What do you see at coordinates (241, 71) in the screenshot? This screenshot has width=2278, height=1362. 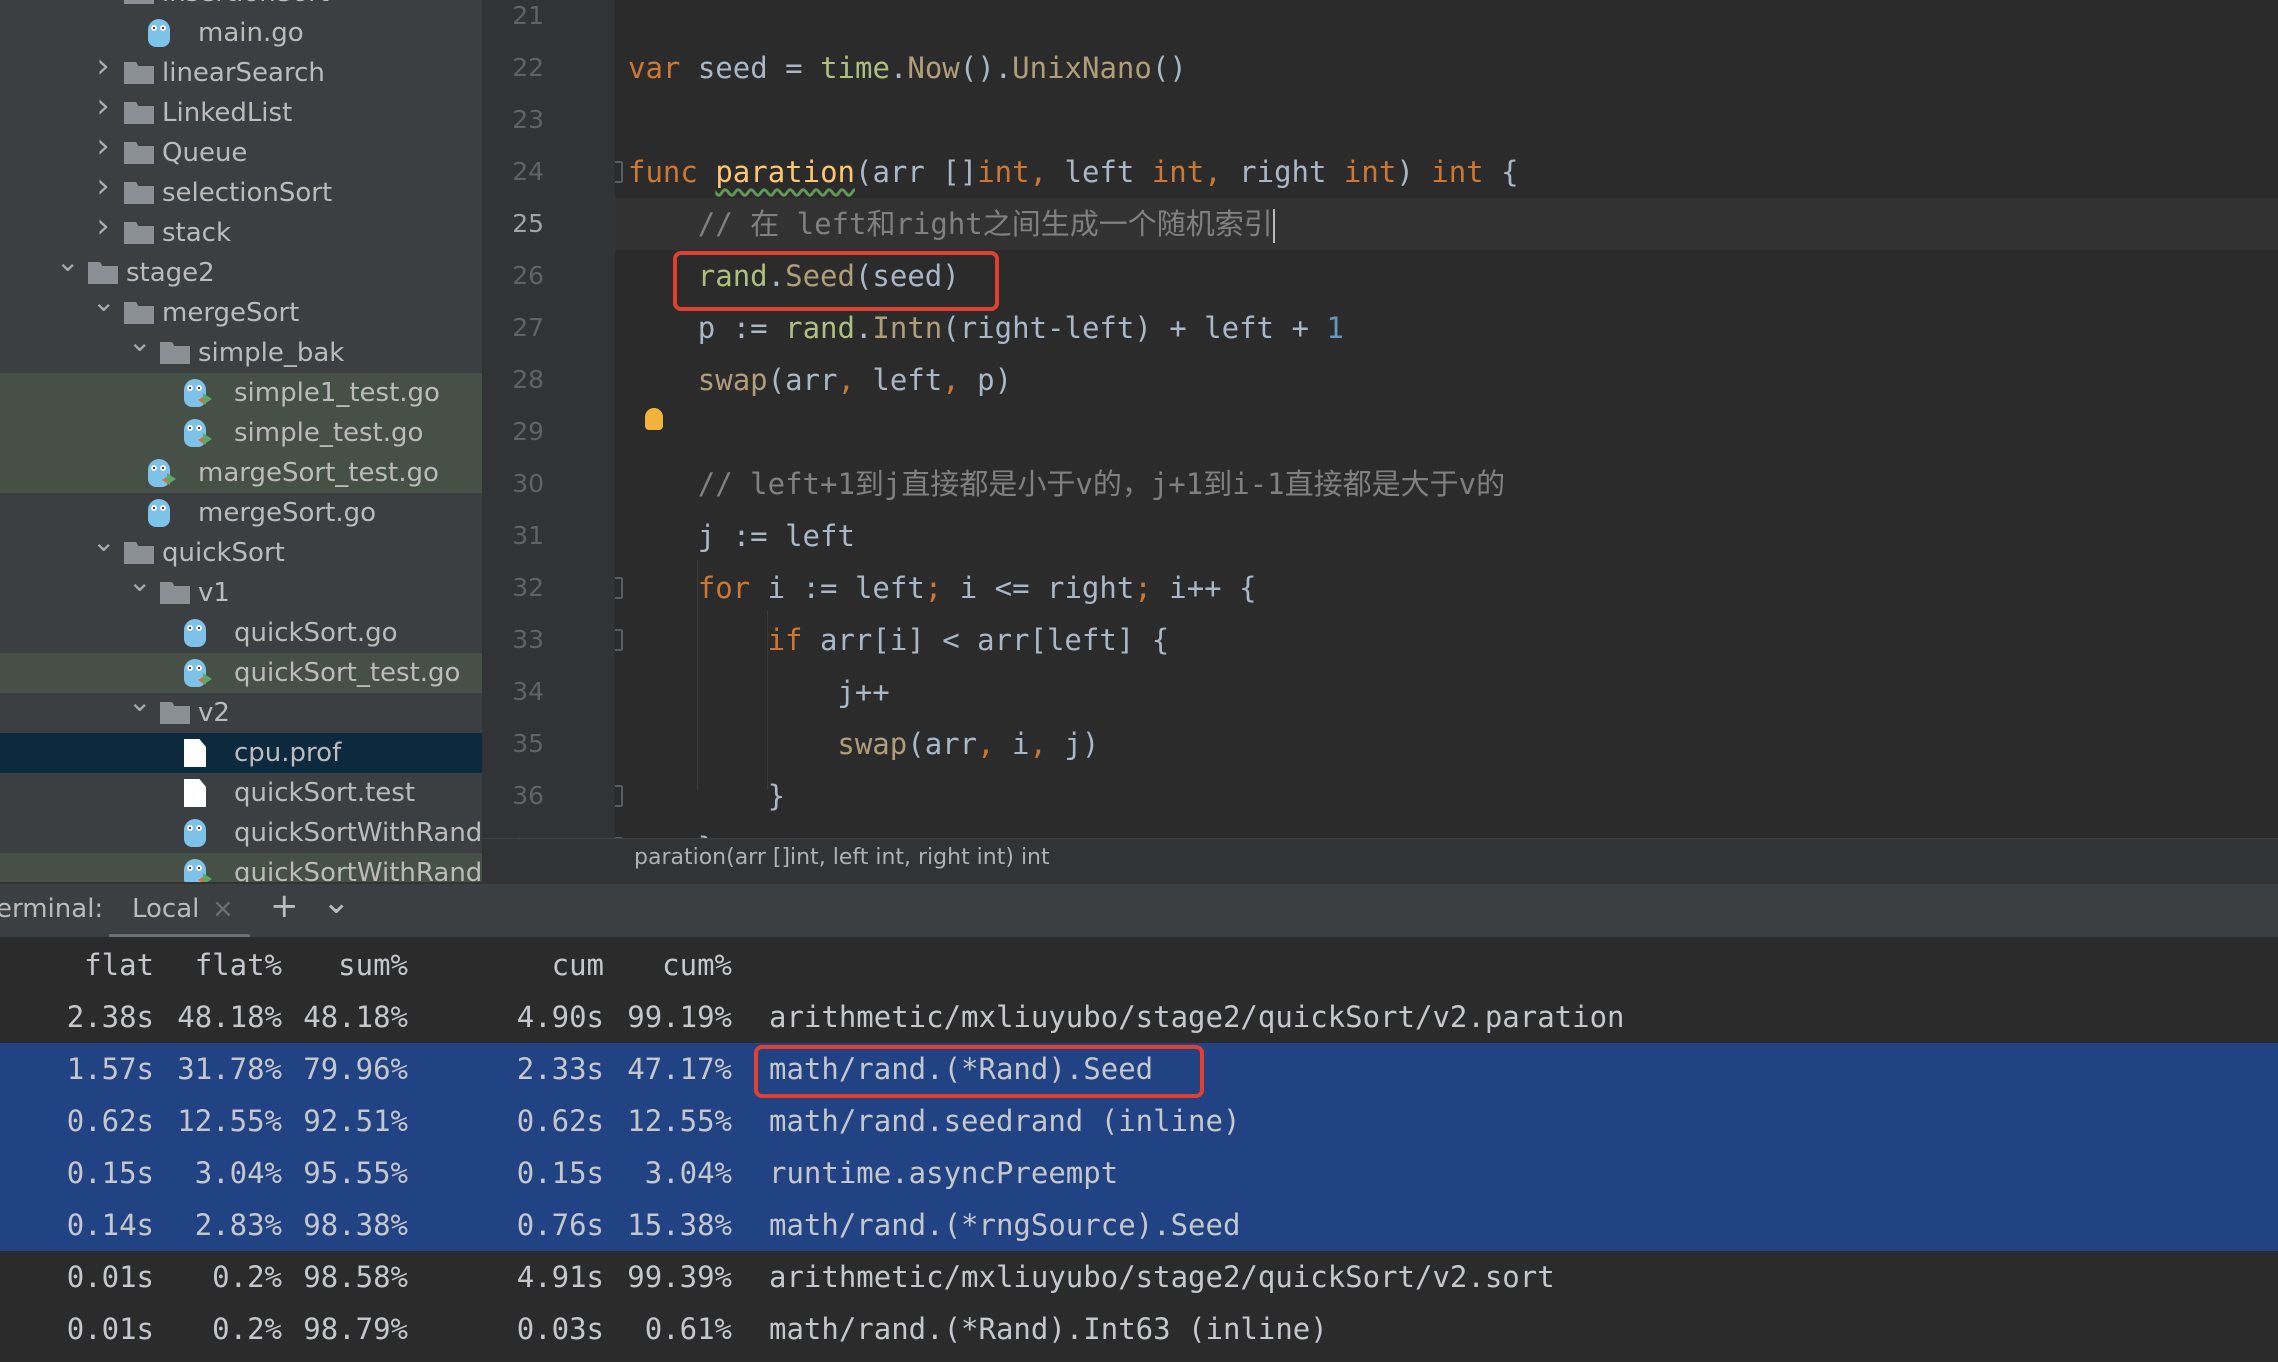 I see `tree-item: › linearSearch` at bounding box center [241, 71].